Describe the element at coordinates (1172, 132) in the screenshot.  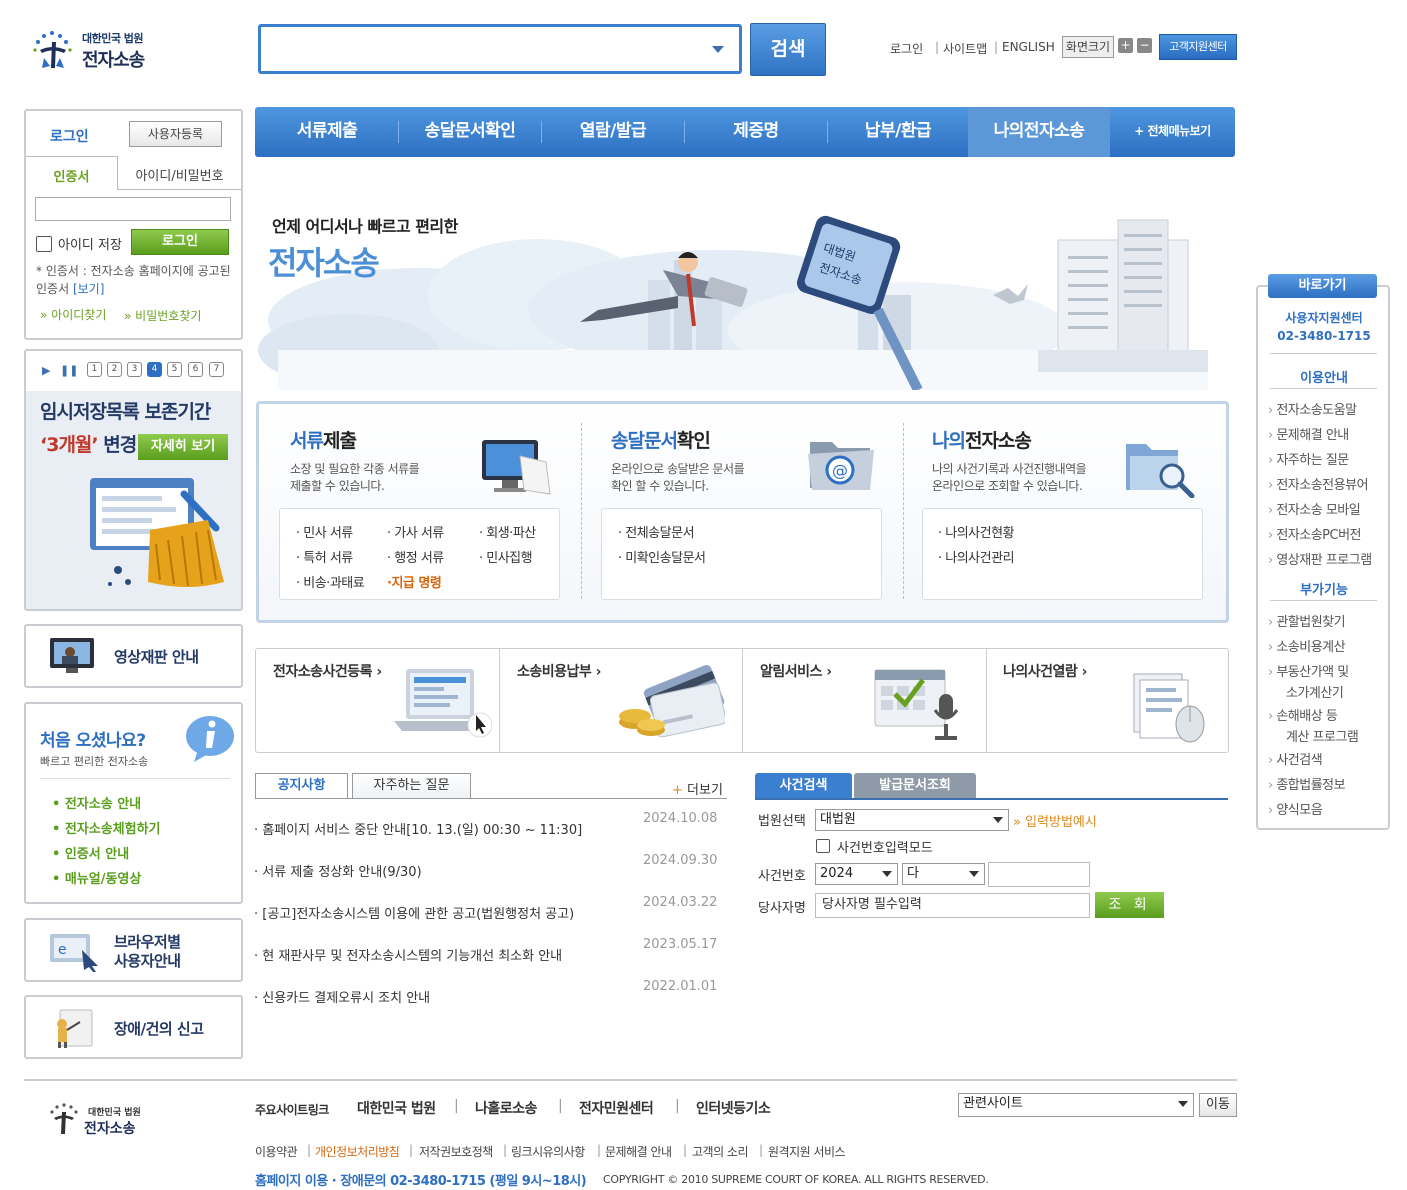
I see `all-menu-button: + 전체메뉴보기` at that location.